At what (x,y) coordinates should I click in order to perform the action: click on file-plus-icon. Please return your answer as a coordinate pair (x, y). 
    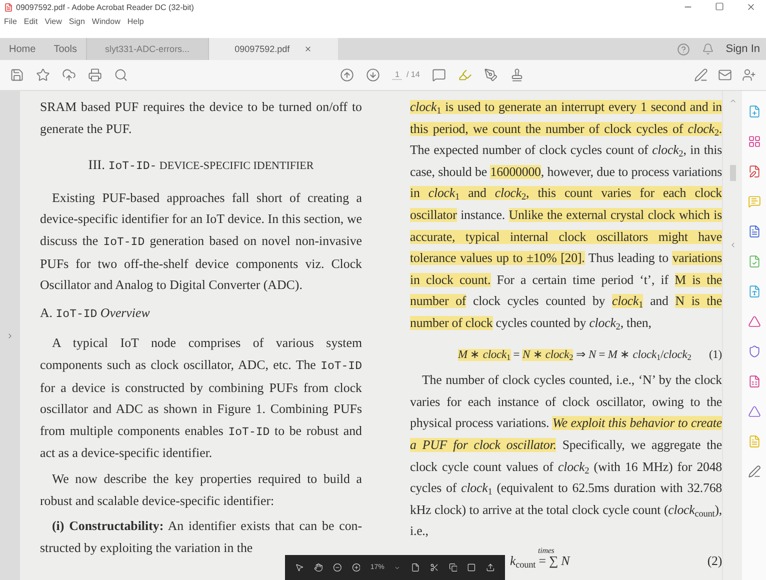
    Looking at the image, I should click on (754, 111).